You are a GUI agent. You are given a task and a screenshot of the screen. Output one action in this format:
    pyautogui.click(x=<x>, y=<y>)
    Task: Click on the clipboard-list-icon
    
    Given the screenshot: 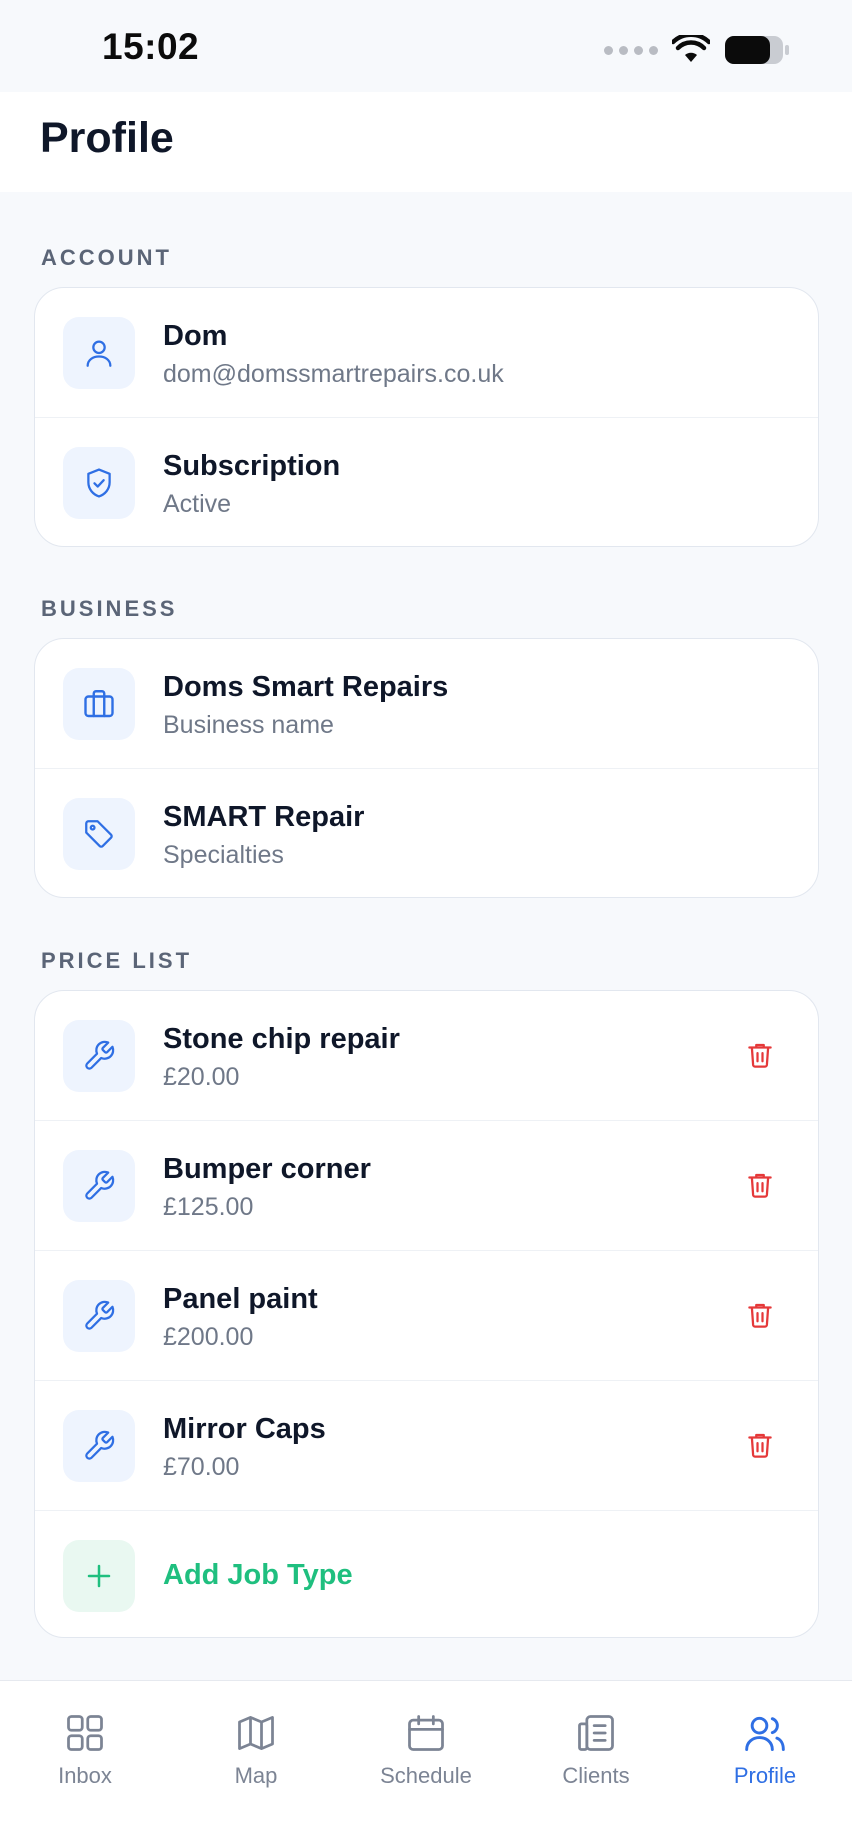 What is the action you would take?
    pyautogui.click(x=596, y=1733)
    